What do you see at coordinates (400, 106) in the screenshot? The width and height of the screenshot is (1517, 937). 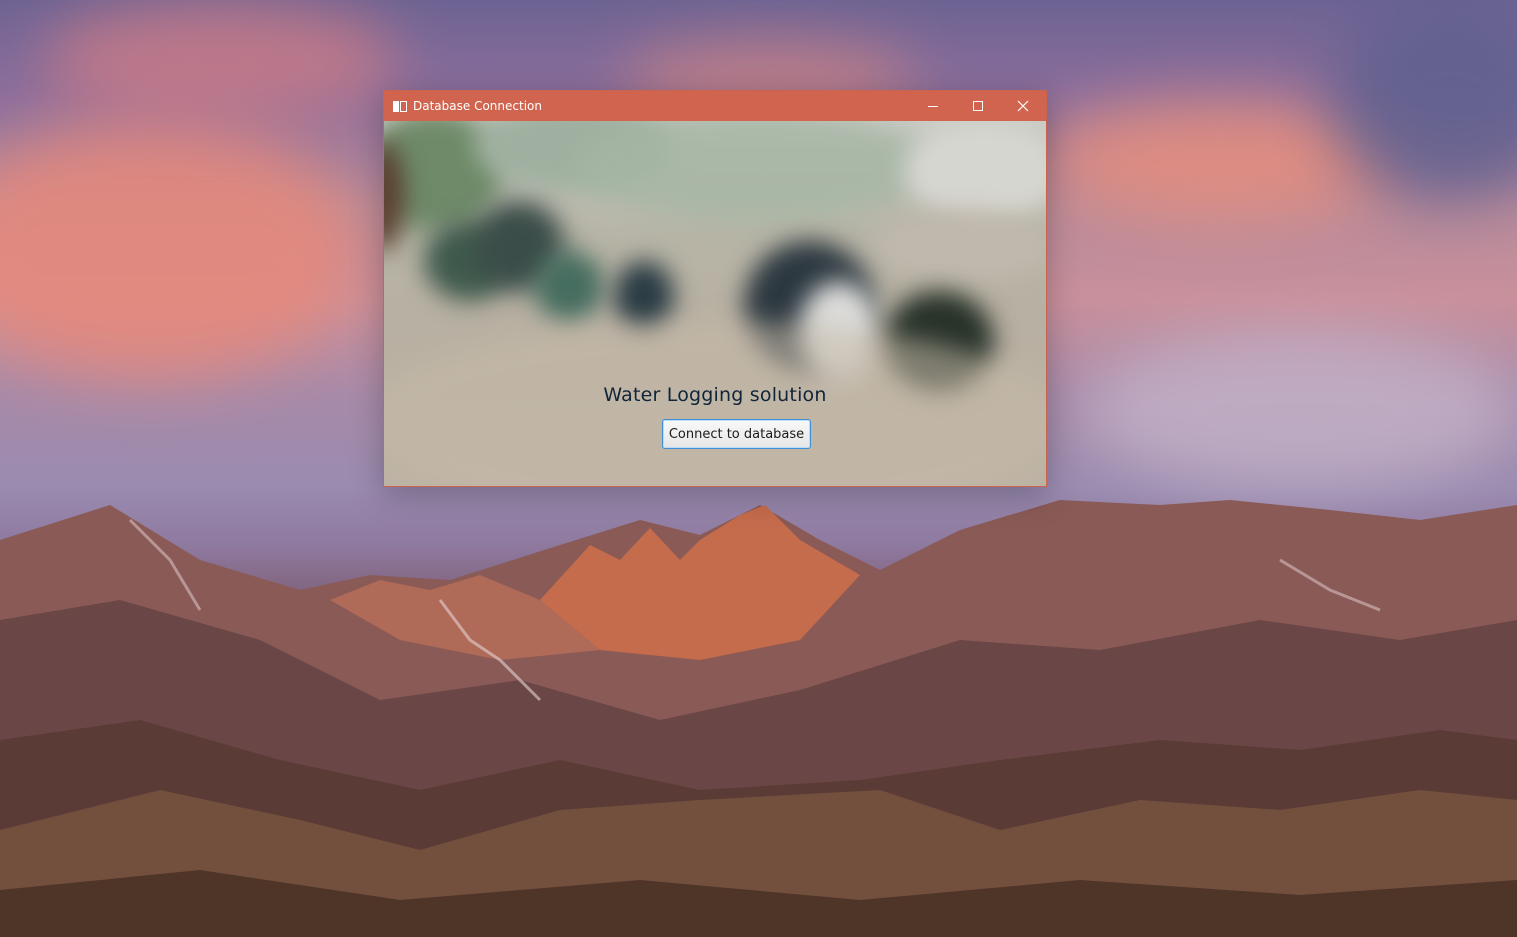 I see `app-window-icon` at bounding box center [400, 106].